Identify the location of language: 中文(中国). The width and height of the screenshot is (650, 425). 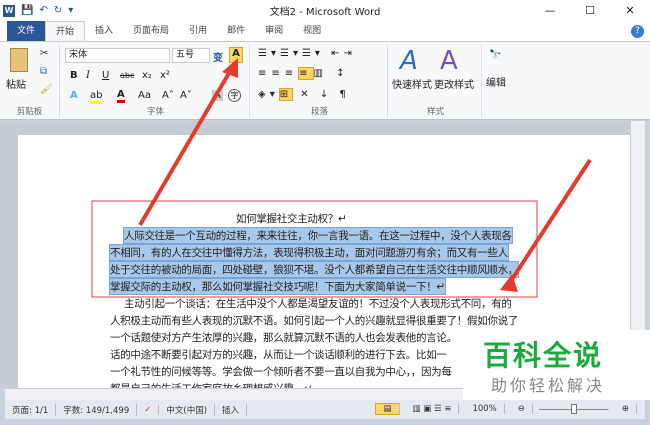
(187, 409).